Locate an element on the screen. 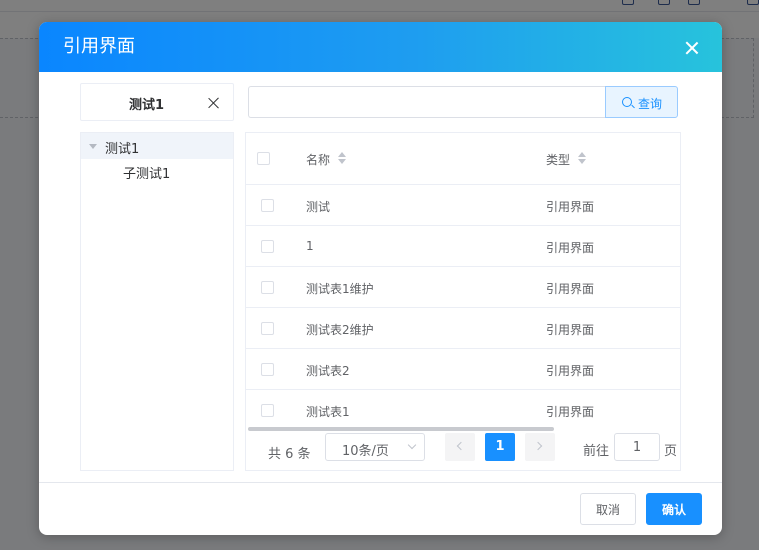 Image resolution: width=759 pixels, height=550 pixels. dialog-title: 引用界面 is located at coordinates (99, 46).